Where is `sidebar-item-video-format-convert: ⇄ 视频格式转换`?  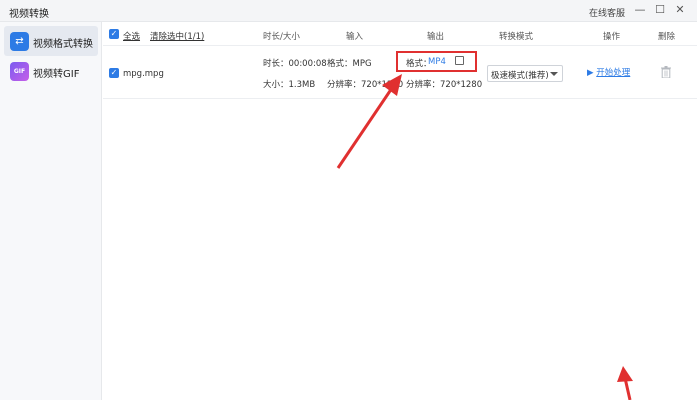 sidebar-item-video-format-convert: ⇄ 视频格式转换 is located at coordinates (51, 41).